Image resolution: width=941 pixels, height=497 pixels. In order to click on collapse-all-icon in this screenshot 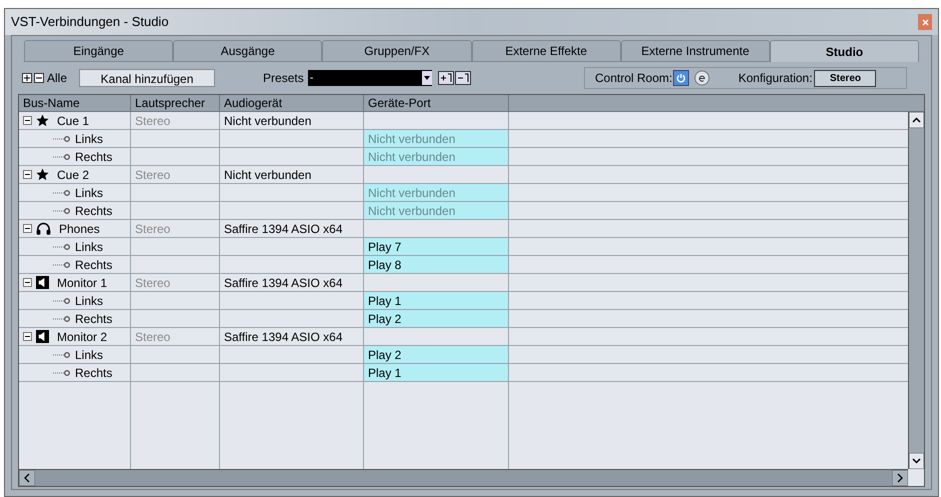, I will do `click(39, 78)`.